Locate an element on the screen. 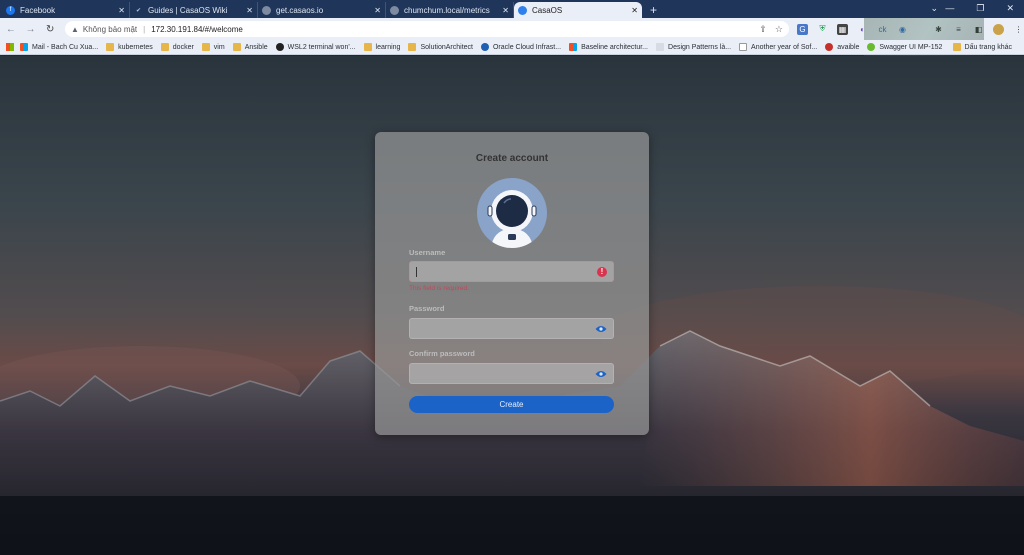 This screenshot has width=1024, height=555. bookmark-vim: vim is located at coordinates (213, 47).